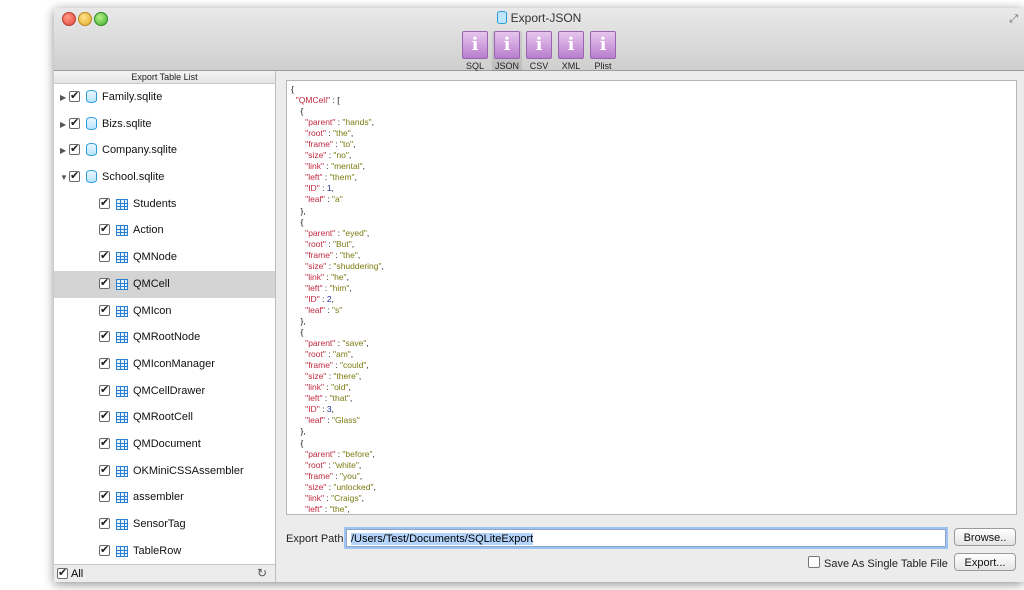 The width and height of the screenshot is (1024, 590). What do you see at coordinates (316, 539) in the screenshot?
I see `export-path-label: Export Path:` at bounding box center [316, 539].